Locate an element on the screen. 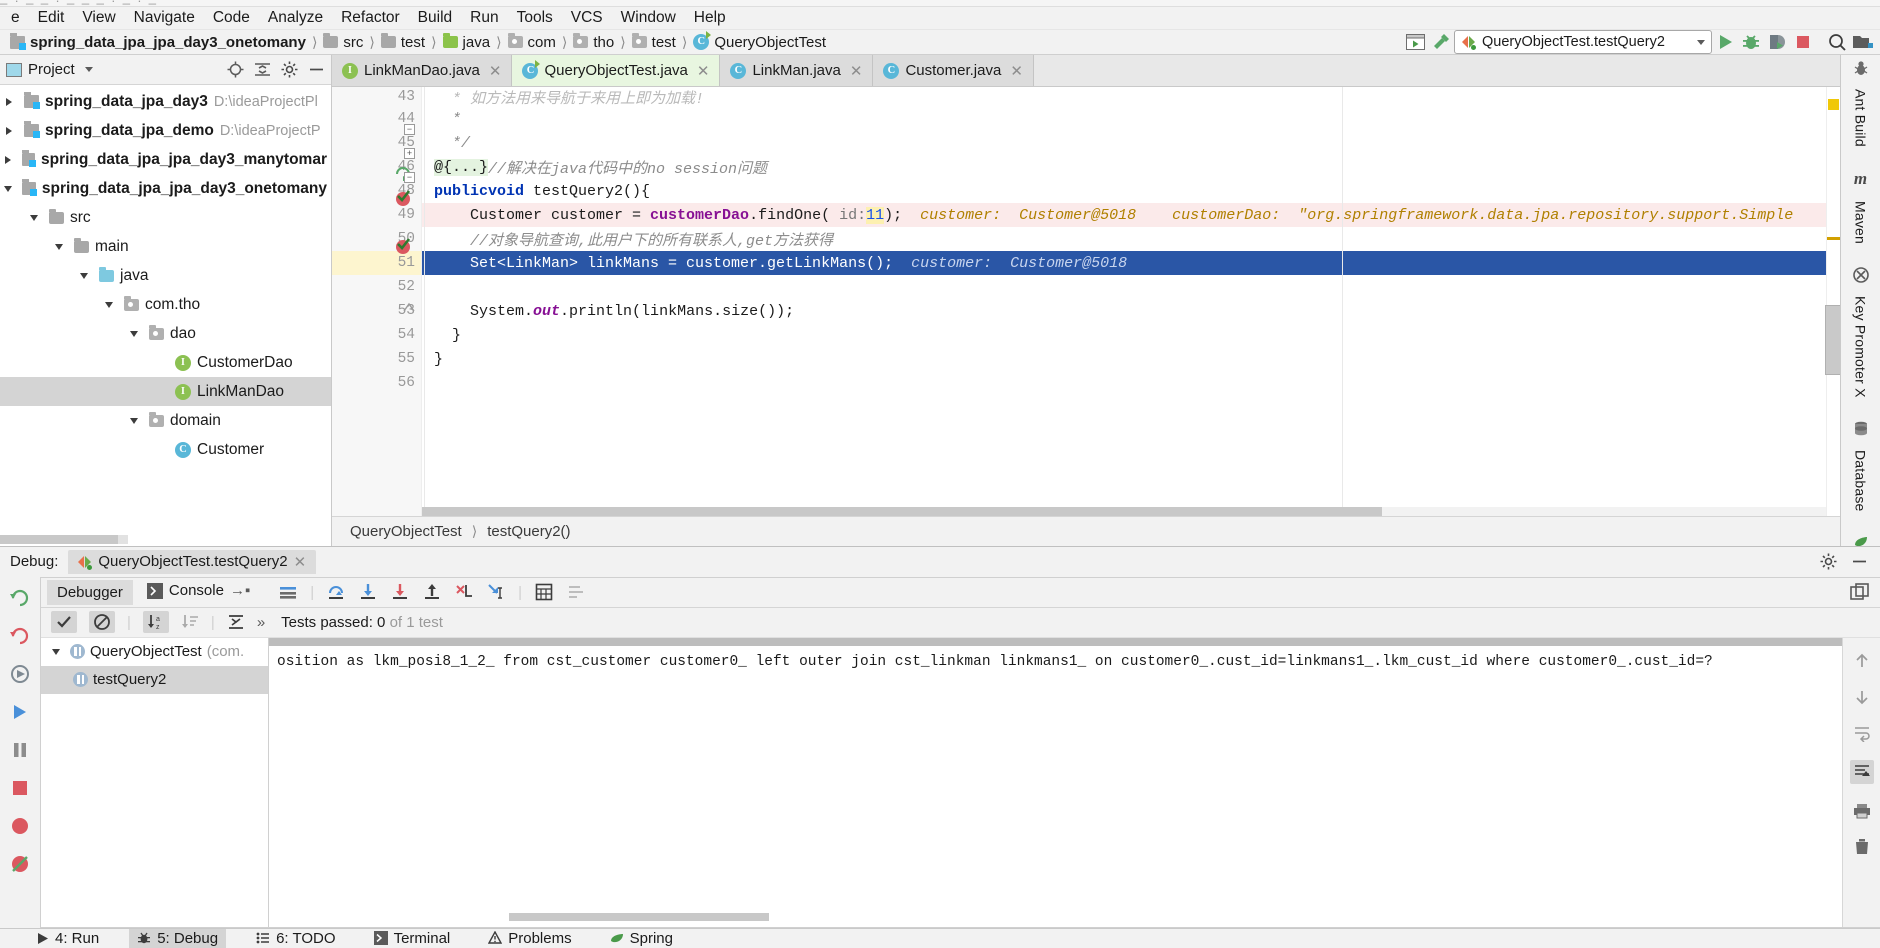 This screenshot has width=1880, height=948. soft-wrap-icon is located at coordinates (1862, 733).